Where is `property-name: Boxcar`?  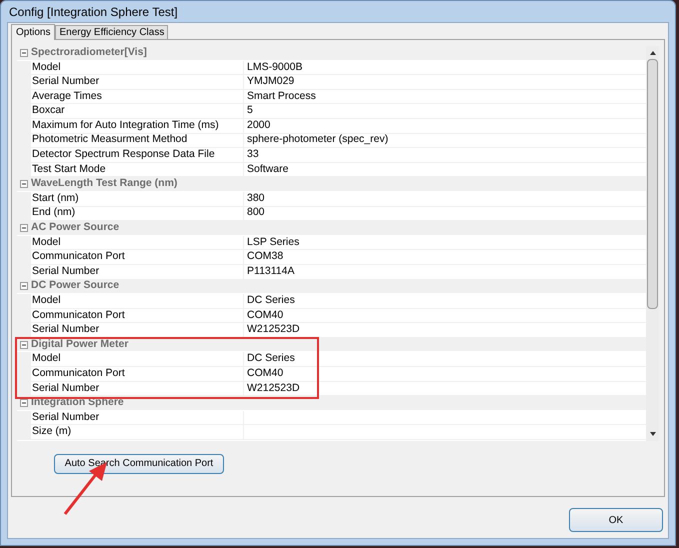 property-name: Boxcar is located at coordinates (48, 110).